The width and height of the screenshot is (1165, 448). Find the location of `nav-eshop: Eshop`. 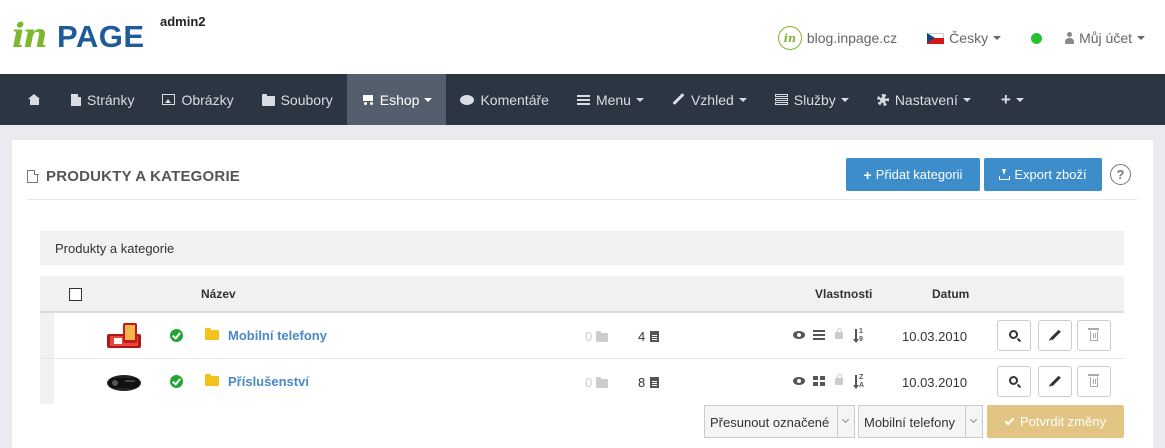

nav-eshop: Eshop is located at coordinates (396, 99).